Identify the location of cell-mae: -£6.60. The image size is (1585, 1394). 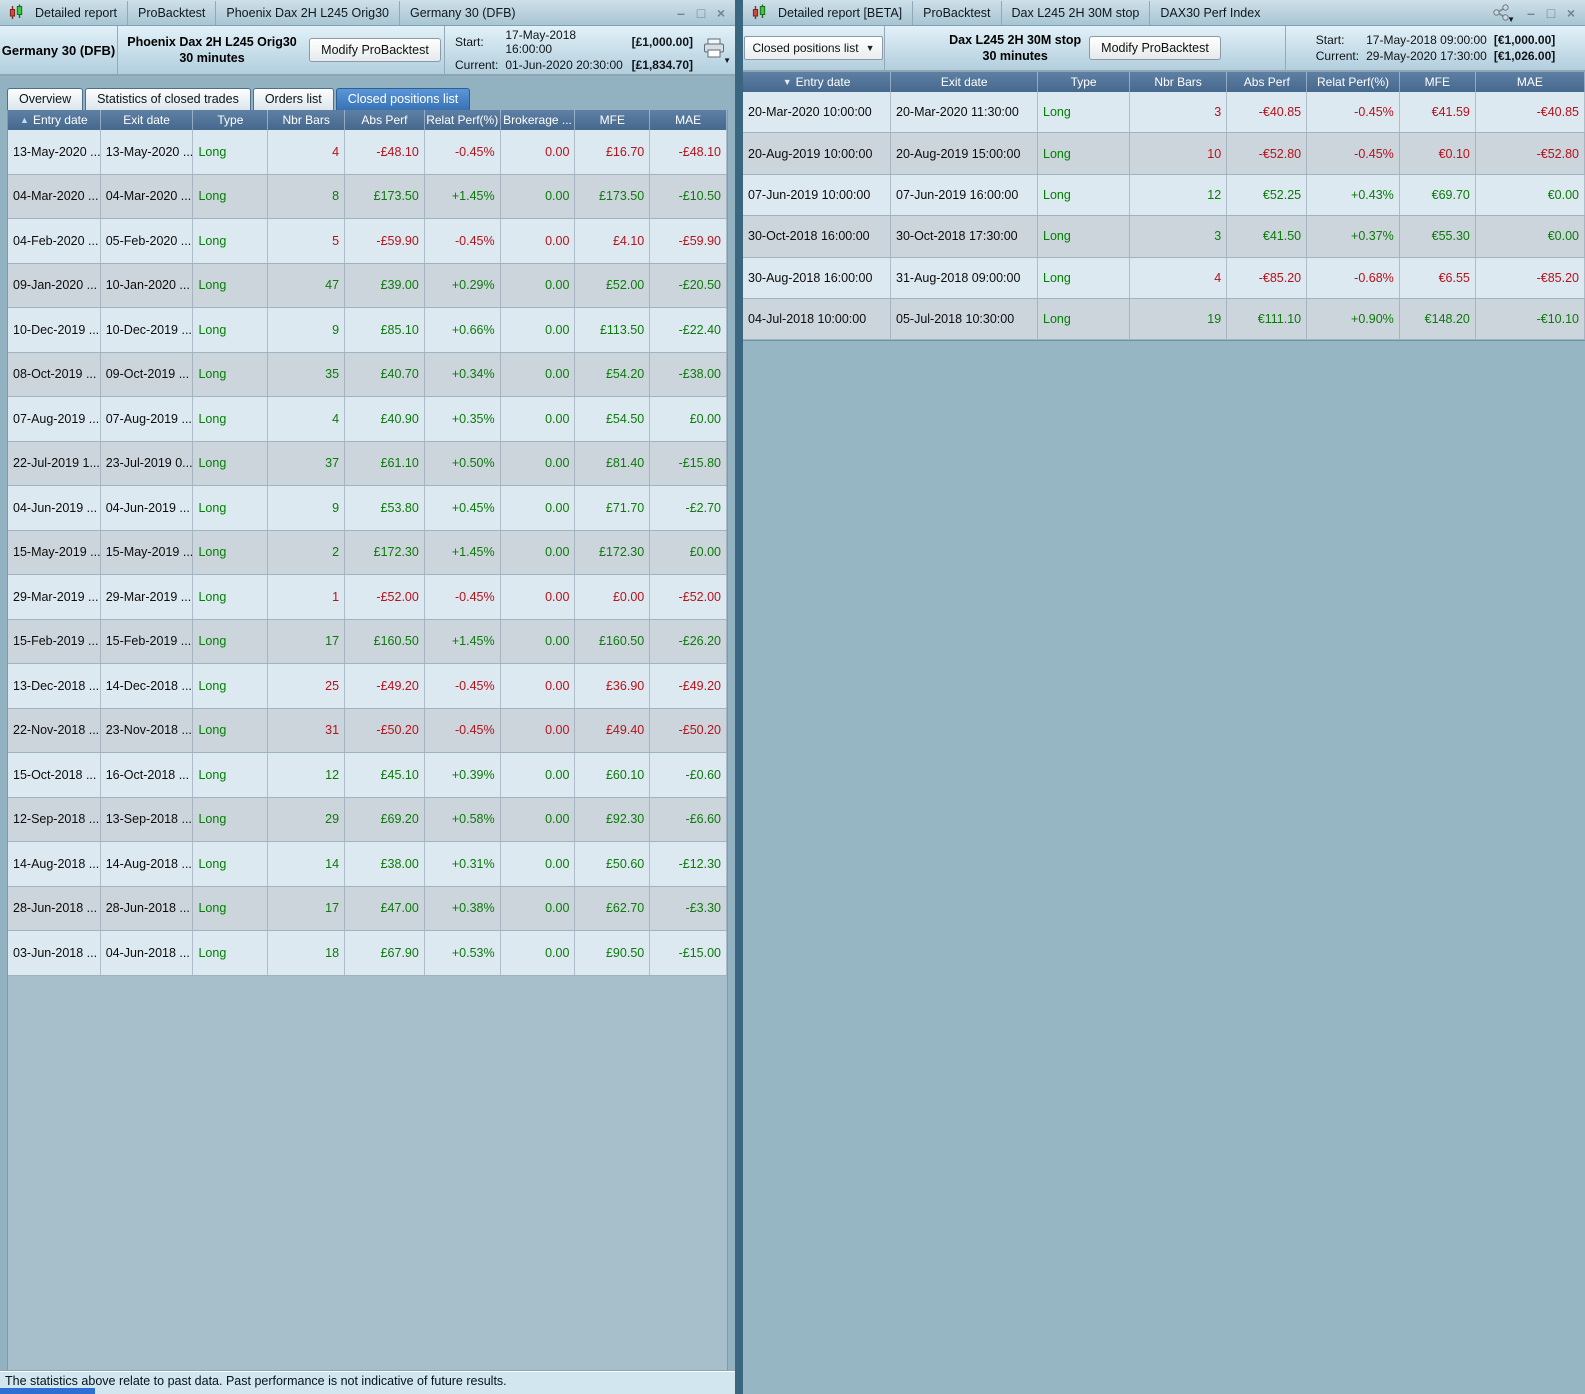
(688, 819).